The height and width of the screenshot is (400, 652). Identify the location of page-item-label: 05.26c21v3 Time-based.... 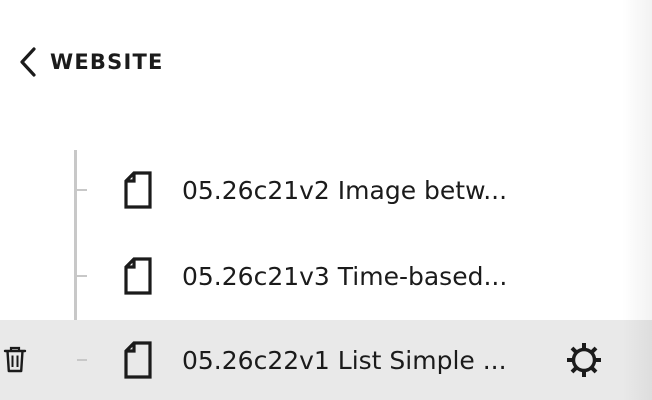
(345, 276).